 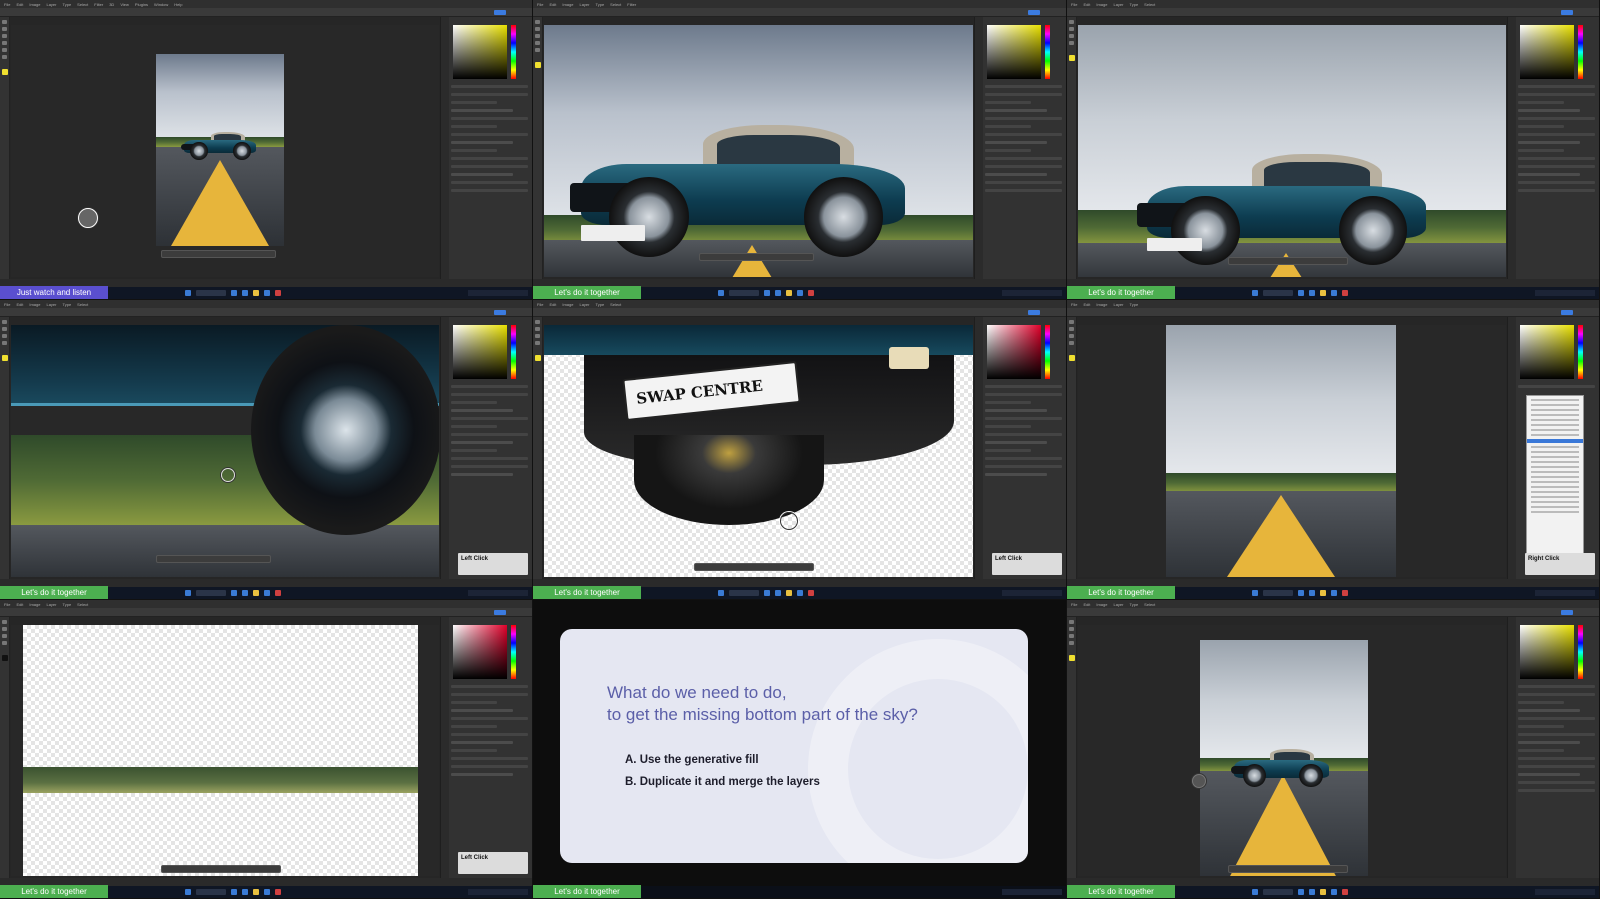 I want to click on eraser-tool-icon, so click(x=4, y=57).